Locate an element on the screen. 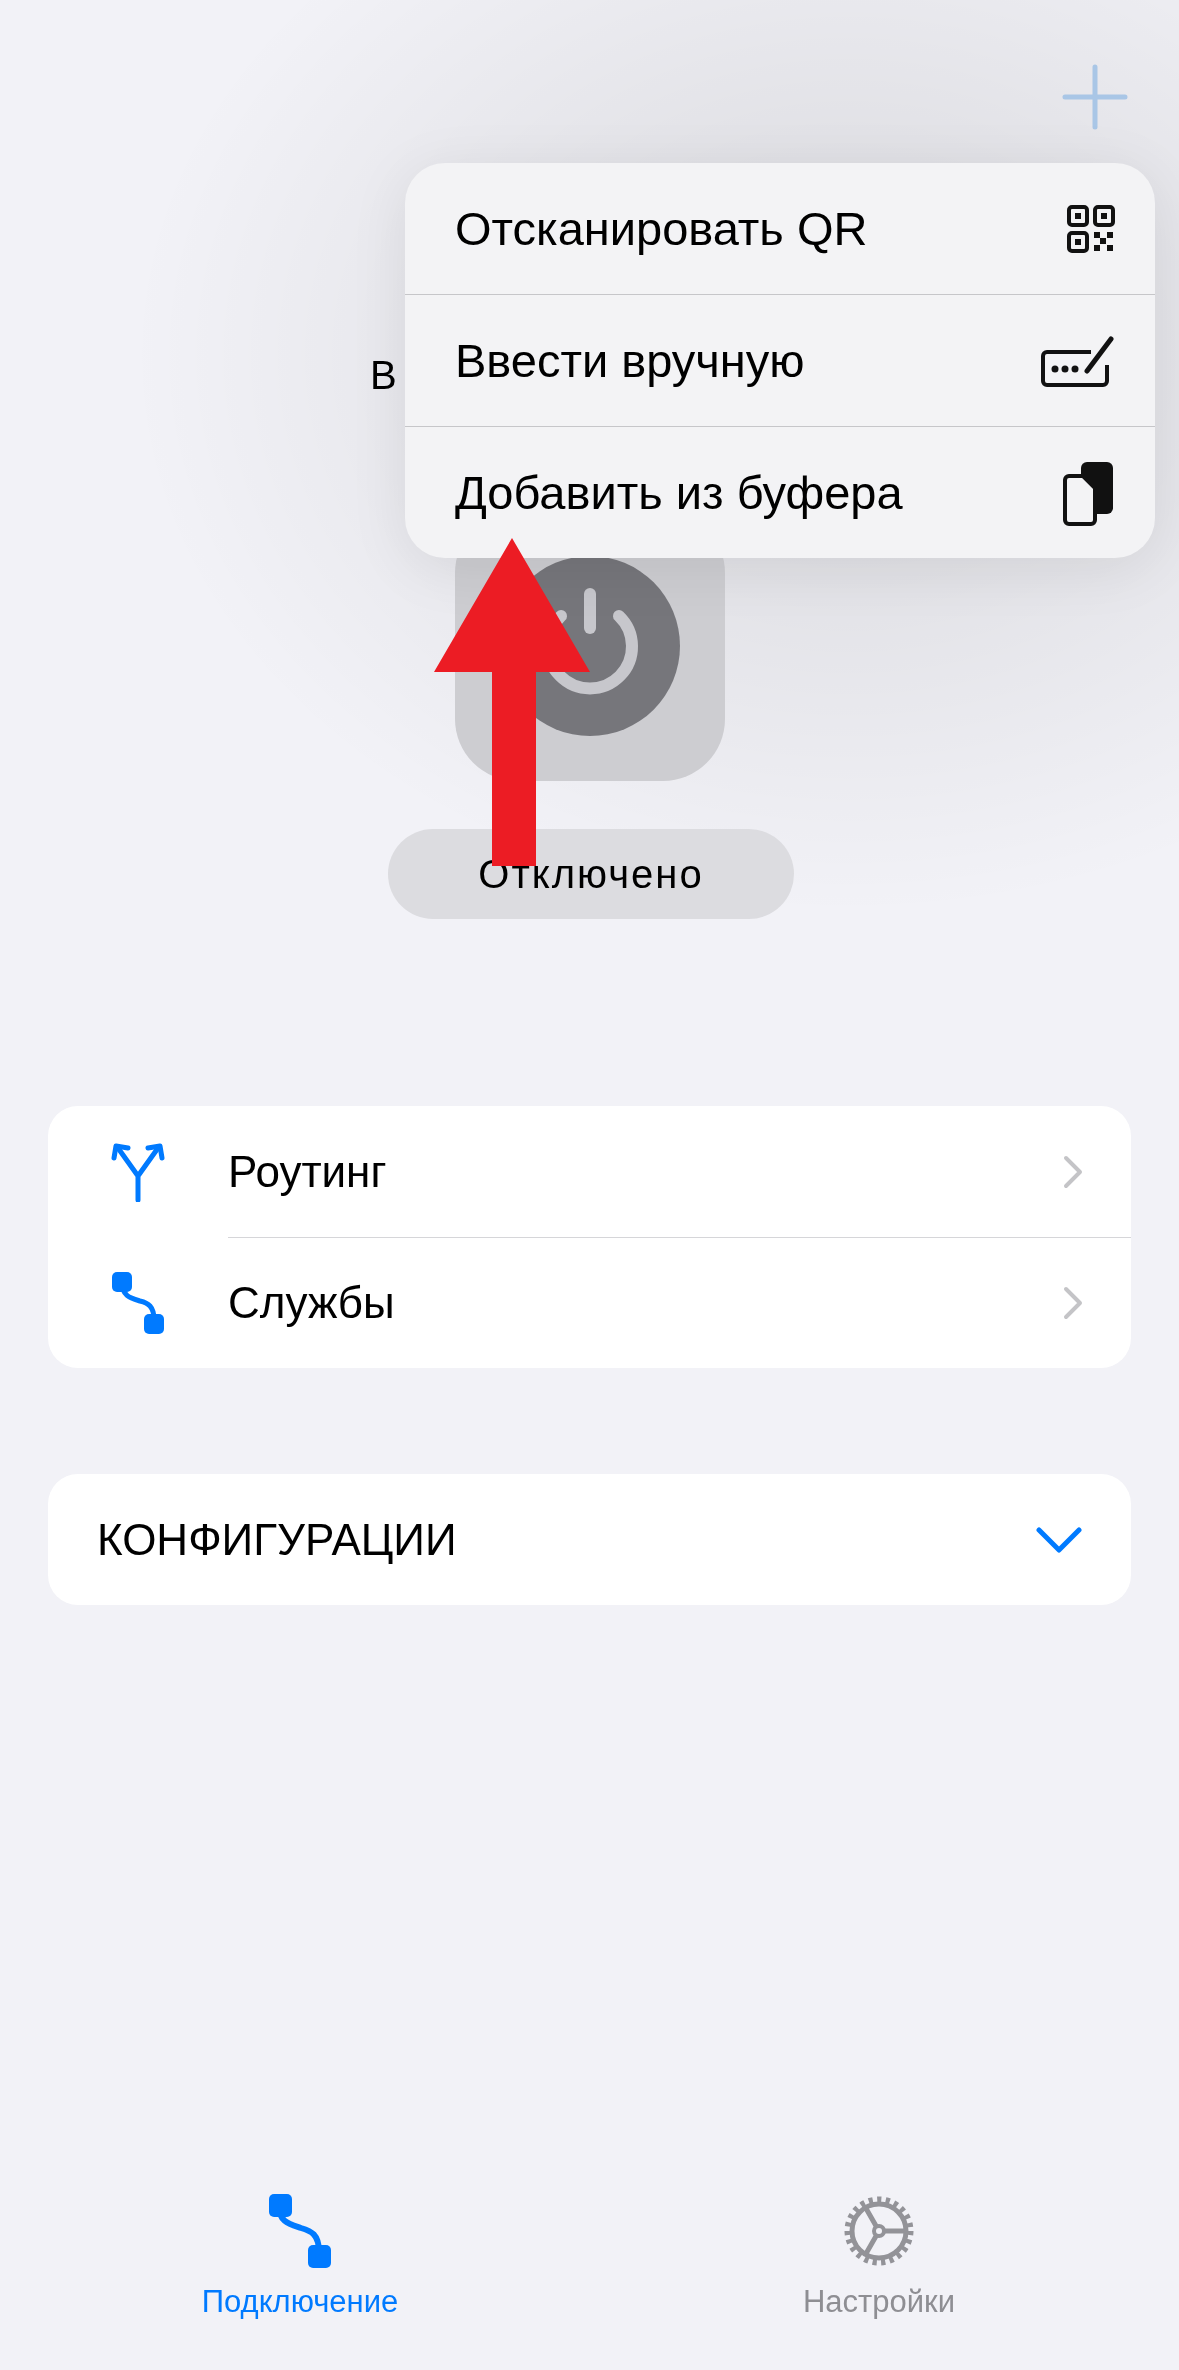  menu-item: Отсканировать QR is located at coordinates (780, 228).